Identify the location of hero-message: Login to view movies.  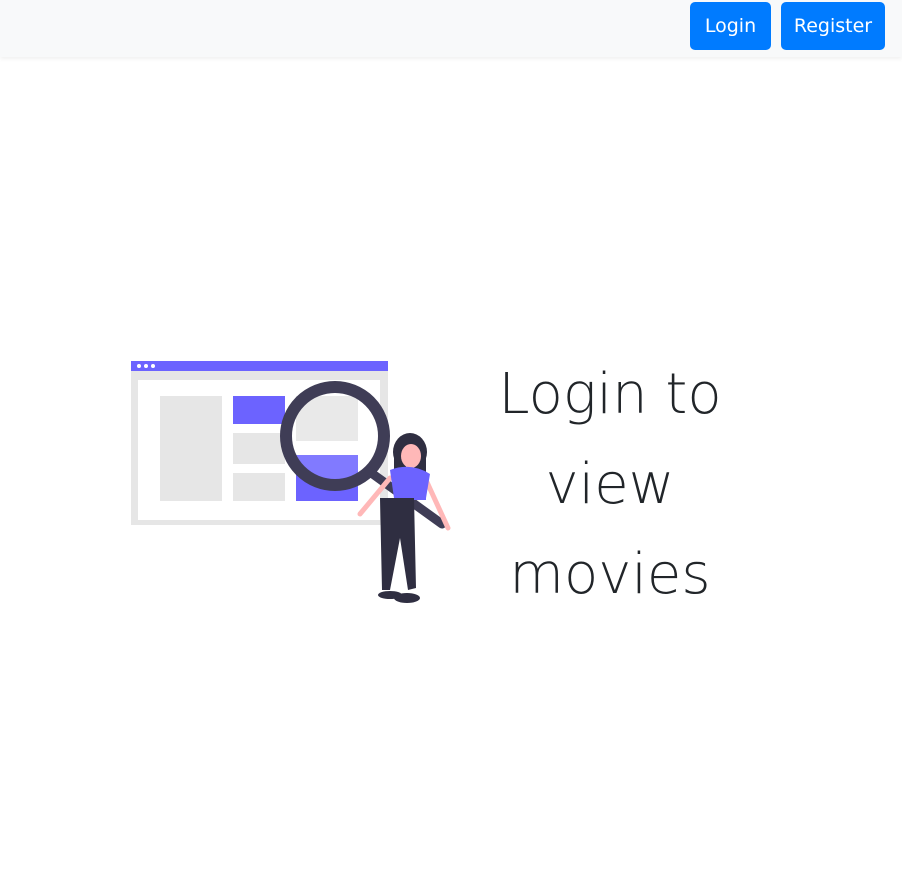
(610, 485).